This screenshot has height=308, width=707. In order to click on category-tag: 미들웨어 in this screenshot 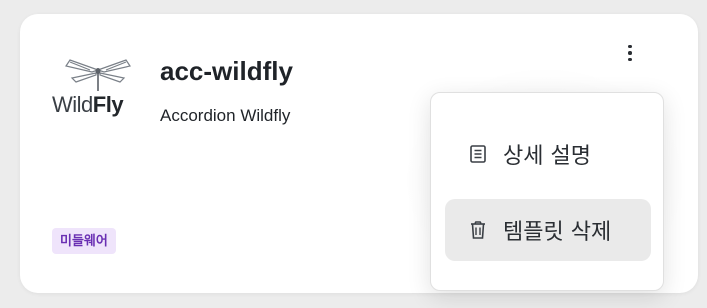, I will do `click(84, 241)`.